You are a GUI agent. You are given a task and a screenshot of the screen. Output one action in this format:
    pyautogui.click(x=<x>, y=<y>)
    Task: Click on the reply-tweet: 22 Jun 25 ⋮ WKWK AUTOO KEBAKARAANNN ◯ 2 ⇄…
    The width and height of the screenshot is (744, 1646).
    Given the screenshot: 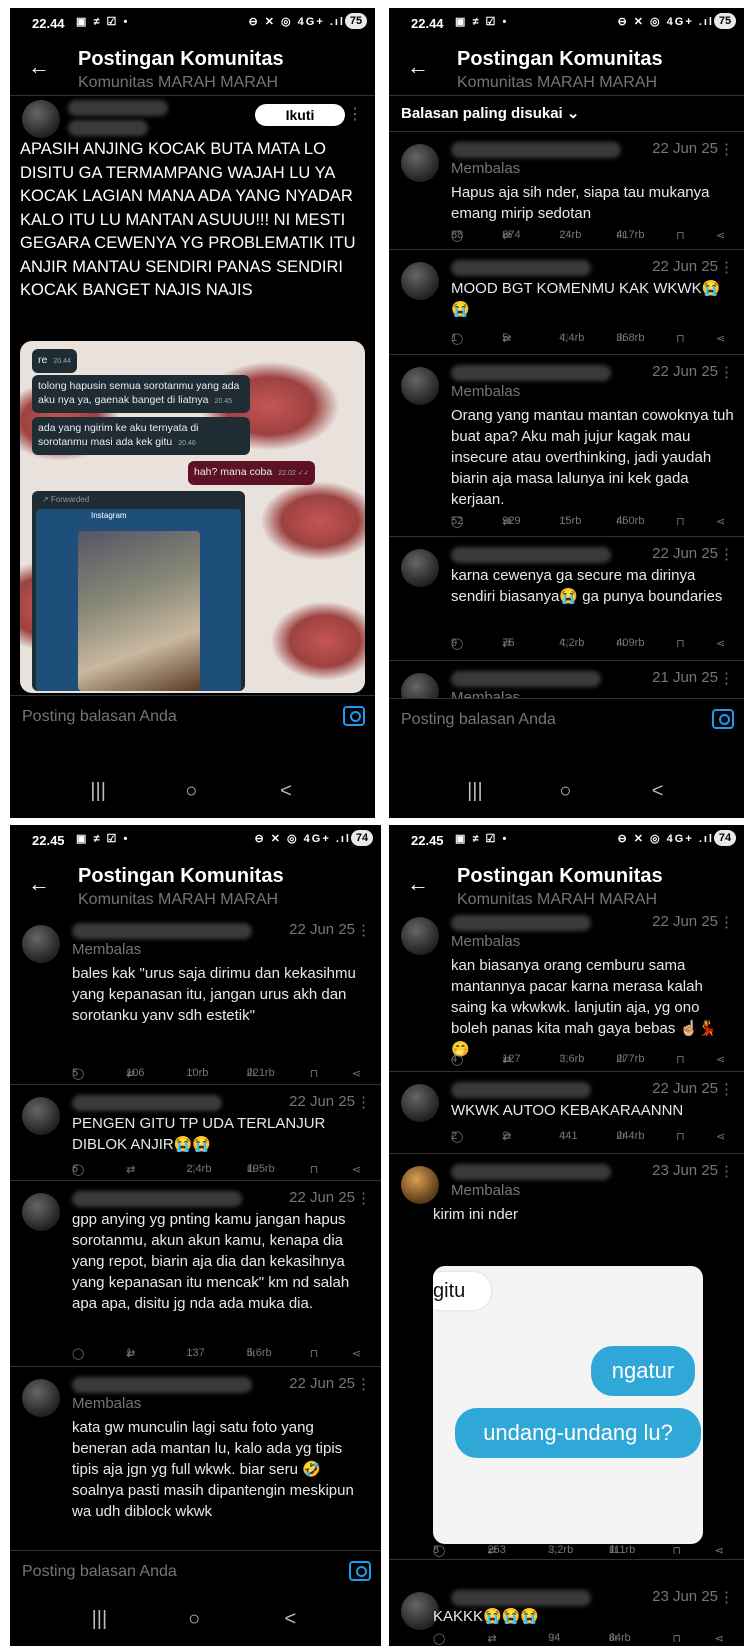 What is the action you would take?
    pyautogui.click(x=566, y=1113)
    